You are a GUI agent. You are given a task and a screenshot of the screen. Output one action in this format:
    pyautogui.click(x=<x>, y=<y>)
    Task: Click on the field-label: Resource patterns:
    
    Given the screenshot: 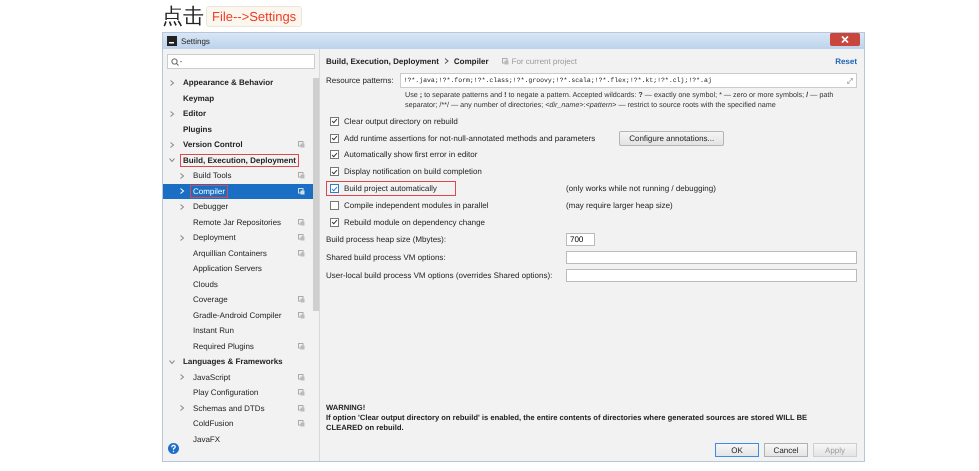 What is the action you would take?
    pyautogui.click(x=360, y=80)
    